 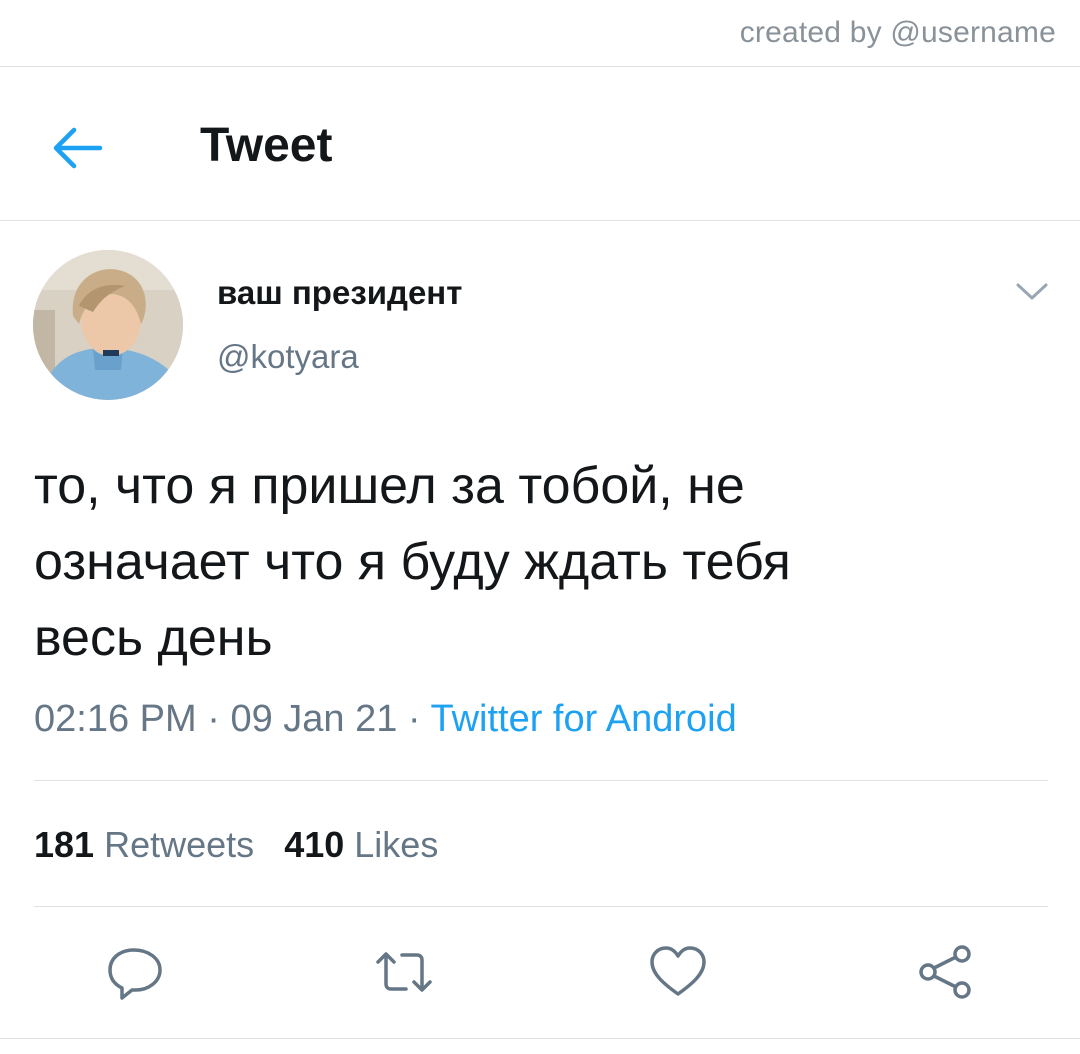 I want to click on tweet-date: 09 Jan 21, so click(x=314, y=719).